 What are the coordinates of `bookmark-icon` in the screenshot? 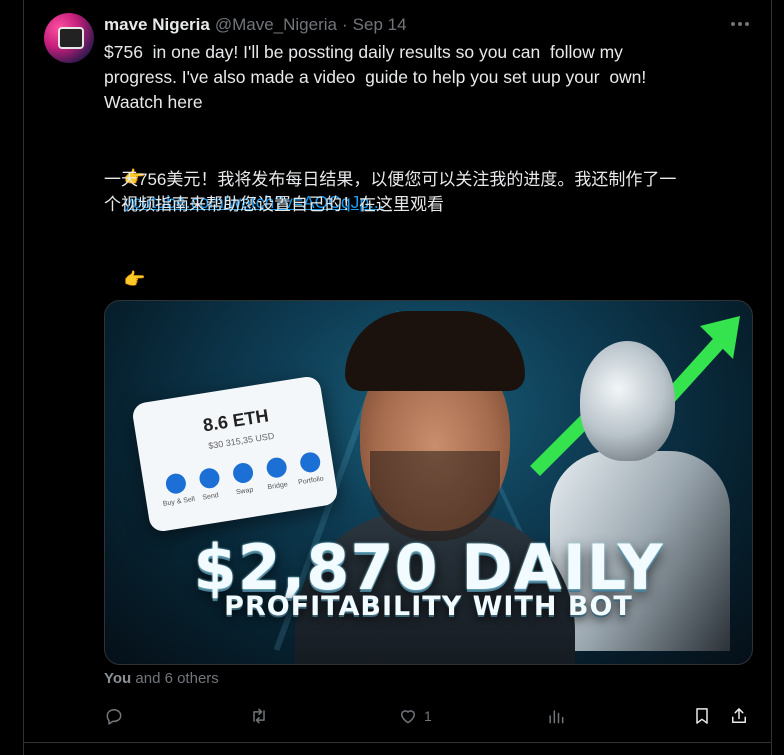 It's located at (702, 716).